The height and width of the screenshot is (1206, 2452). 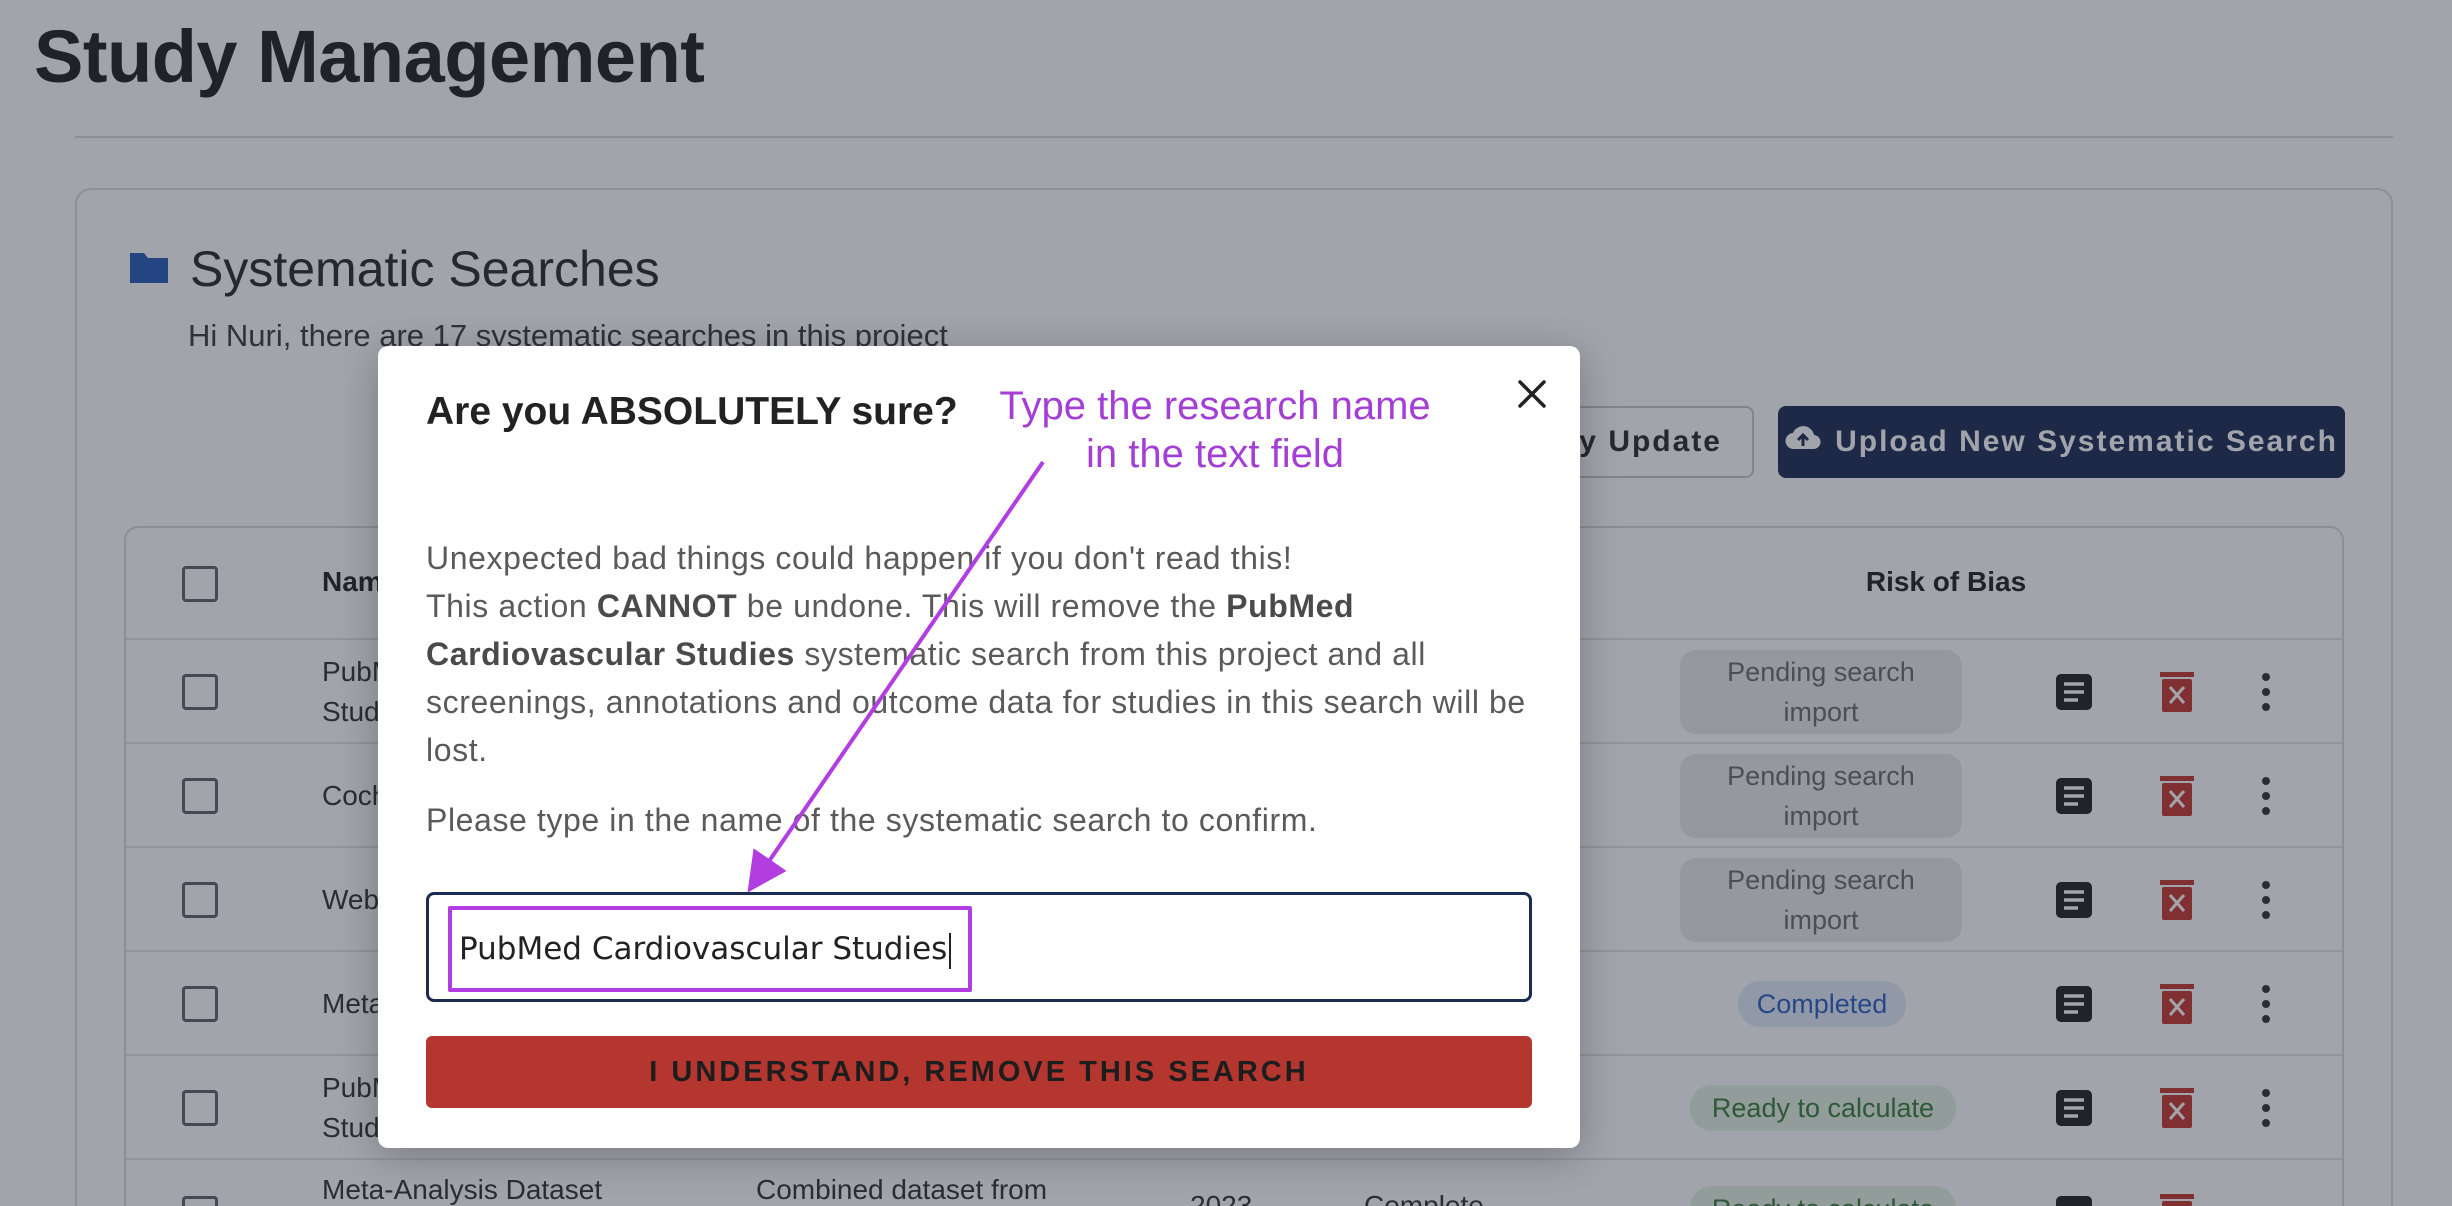 I want to click on confirm-name-value: PubMed Cardiovascular Studies, so click(x=705, y=950).